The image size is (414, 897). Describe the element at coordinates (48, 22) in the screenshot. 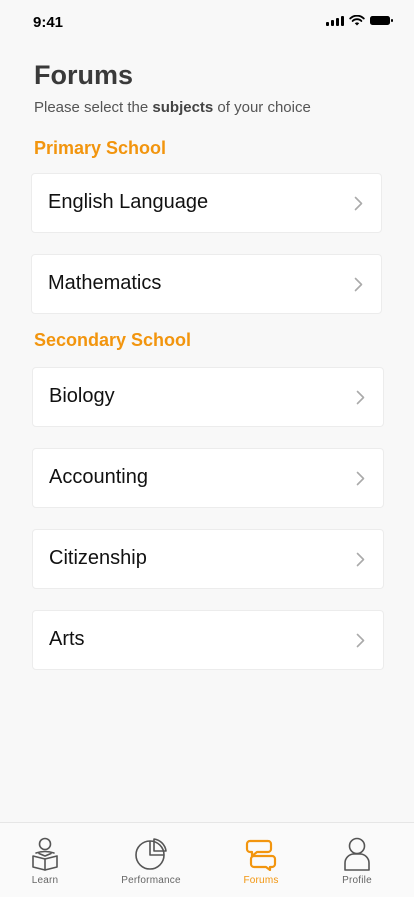

I see `status-time: 9:41` at that location.